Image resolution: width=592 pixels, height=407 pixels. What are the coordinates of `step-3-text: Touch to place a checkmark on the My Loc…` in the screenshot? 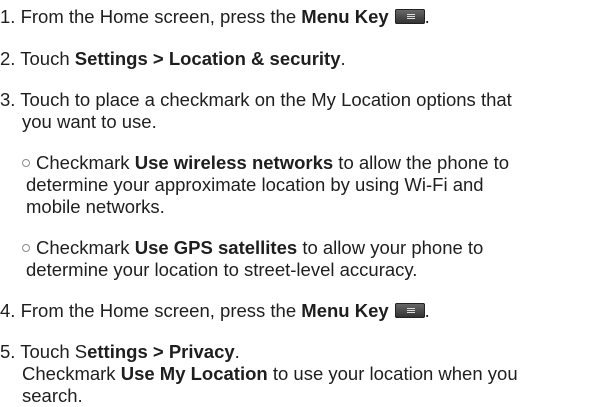 It's located at (263, 99).